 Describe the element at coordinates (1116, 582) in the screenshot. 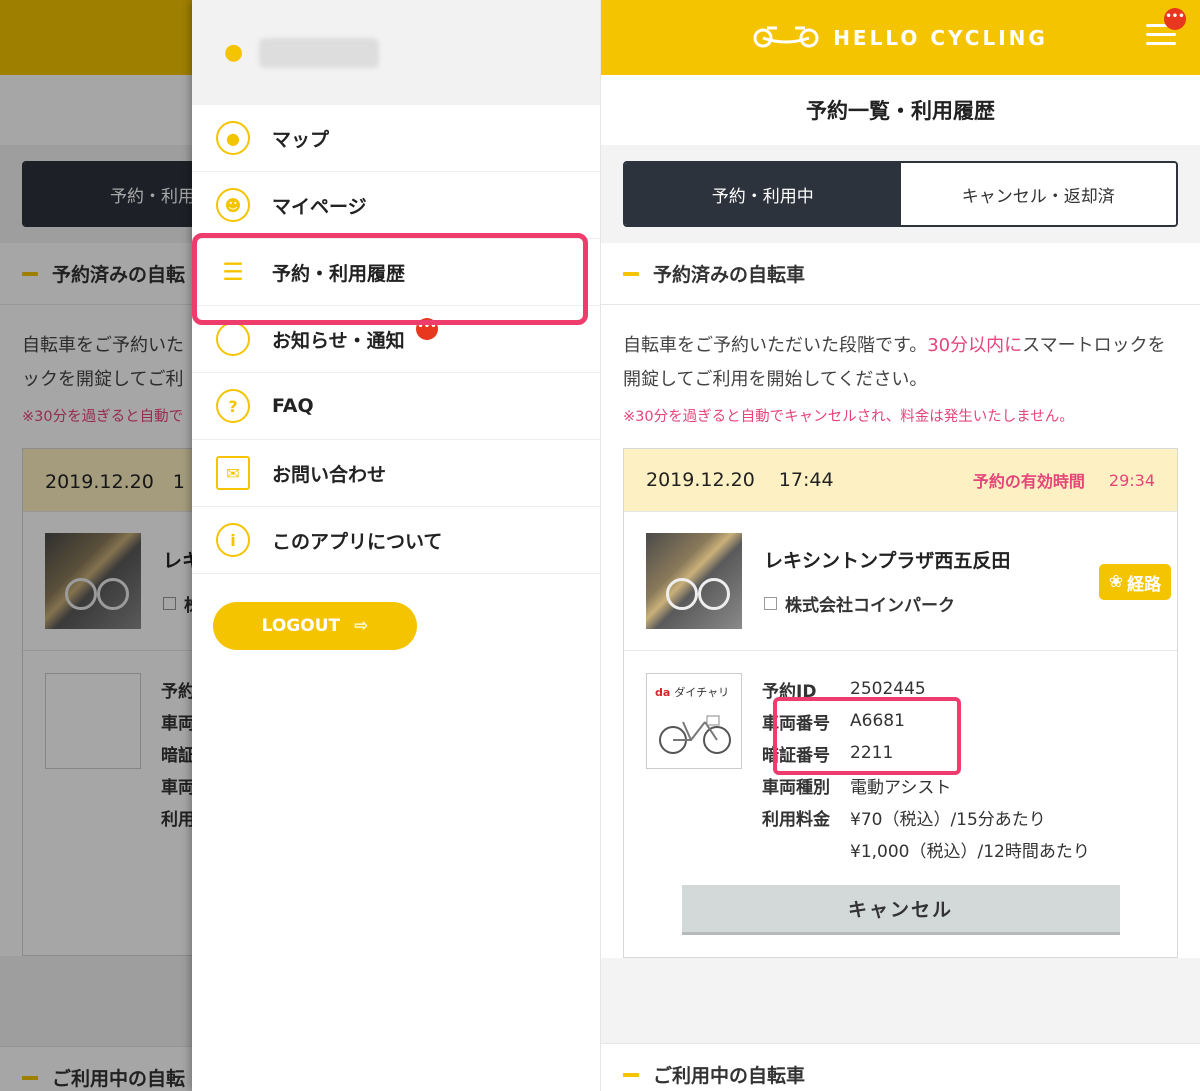

I see `walking-person-icon: ❀` at that location.